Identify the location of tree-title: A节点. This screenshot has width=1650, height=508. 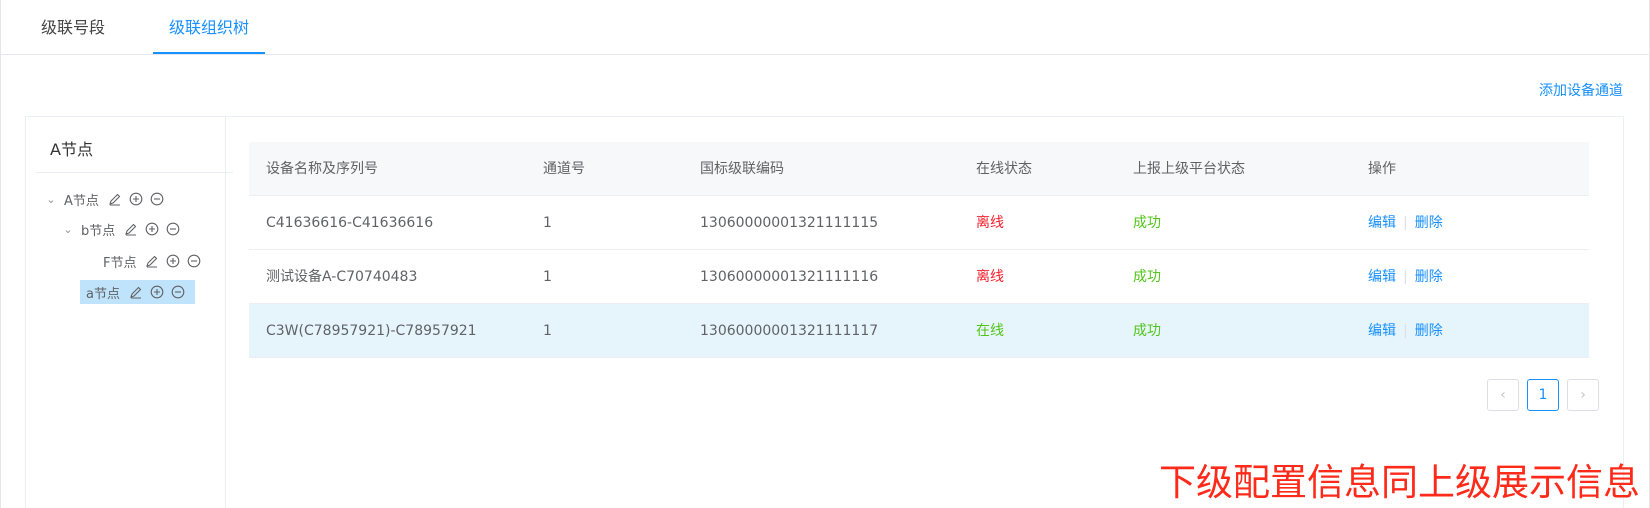
(71, 149).